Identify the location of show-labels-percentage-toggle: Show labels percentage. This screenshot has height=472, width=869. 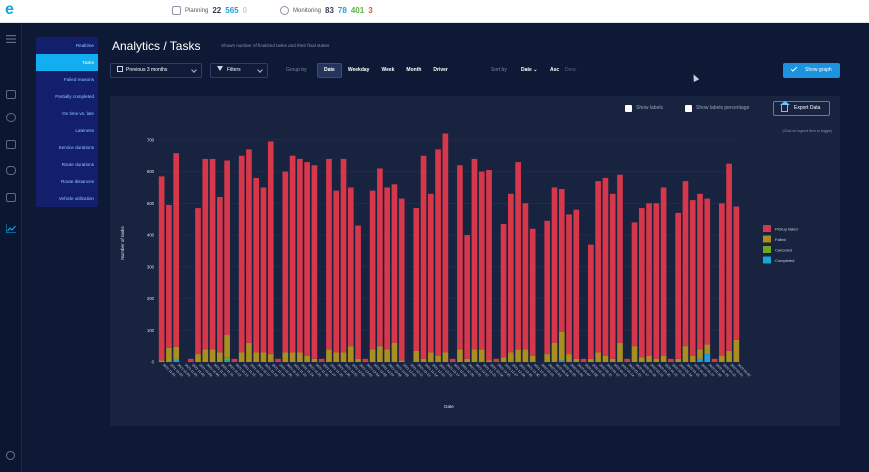
(717, 108).